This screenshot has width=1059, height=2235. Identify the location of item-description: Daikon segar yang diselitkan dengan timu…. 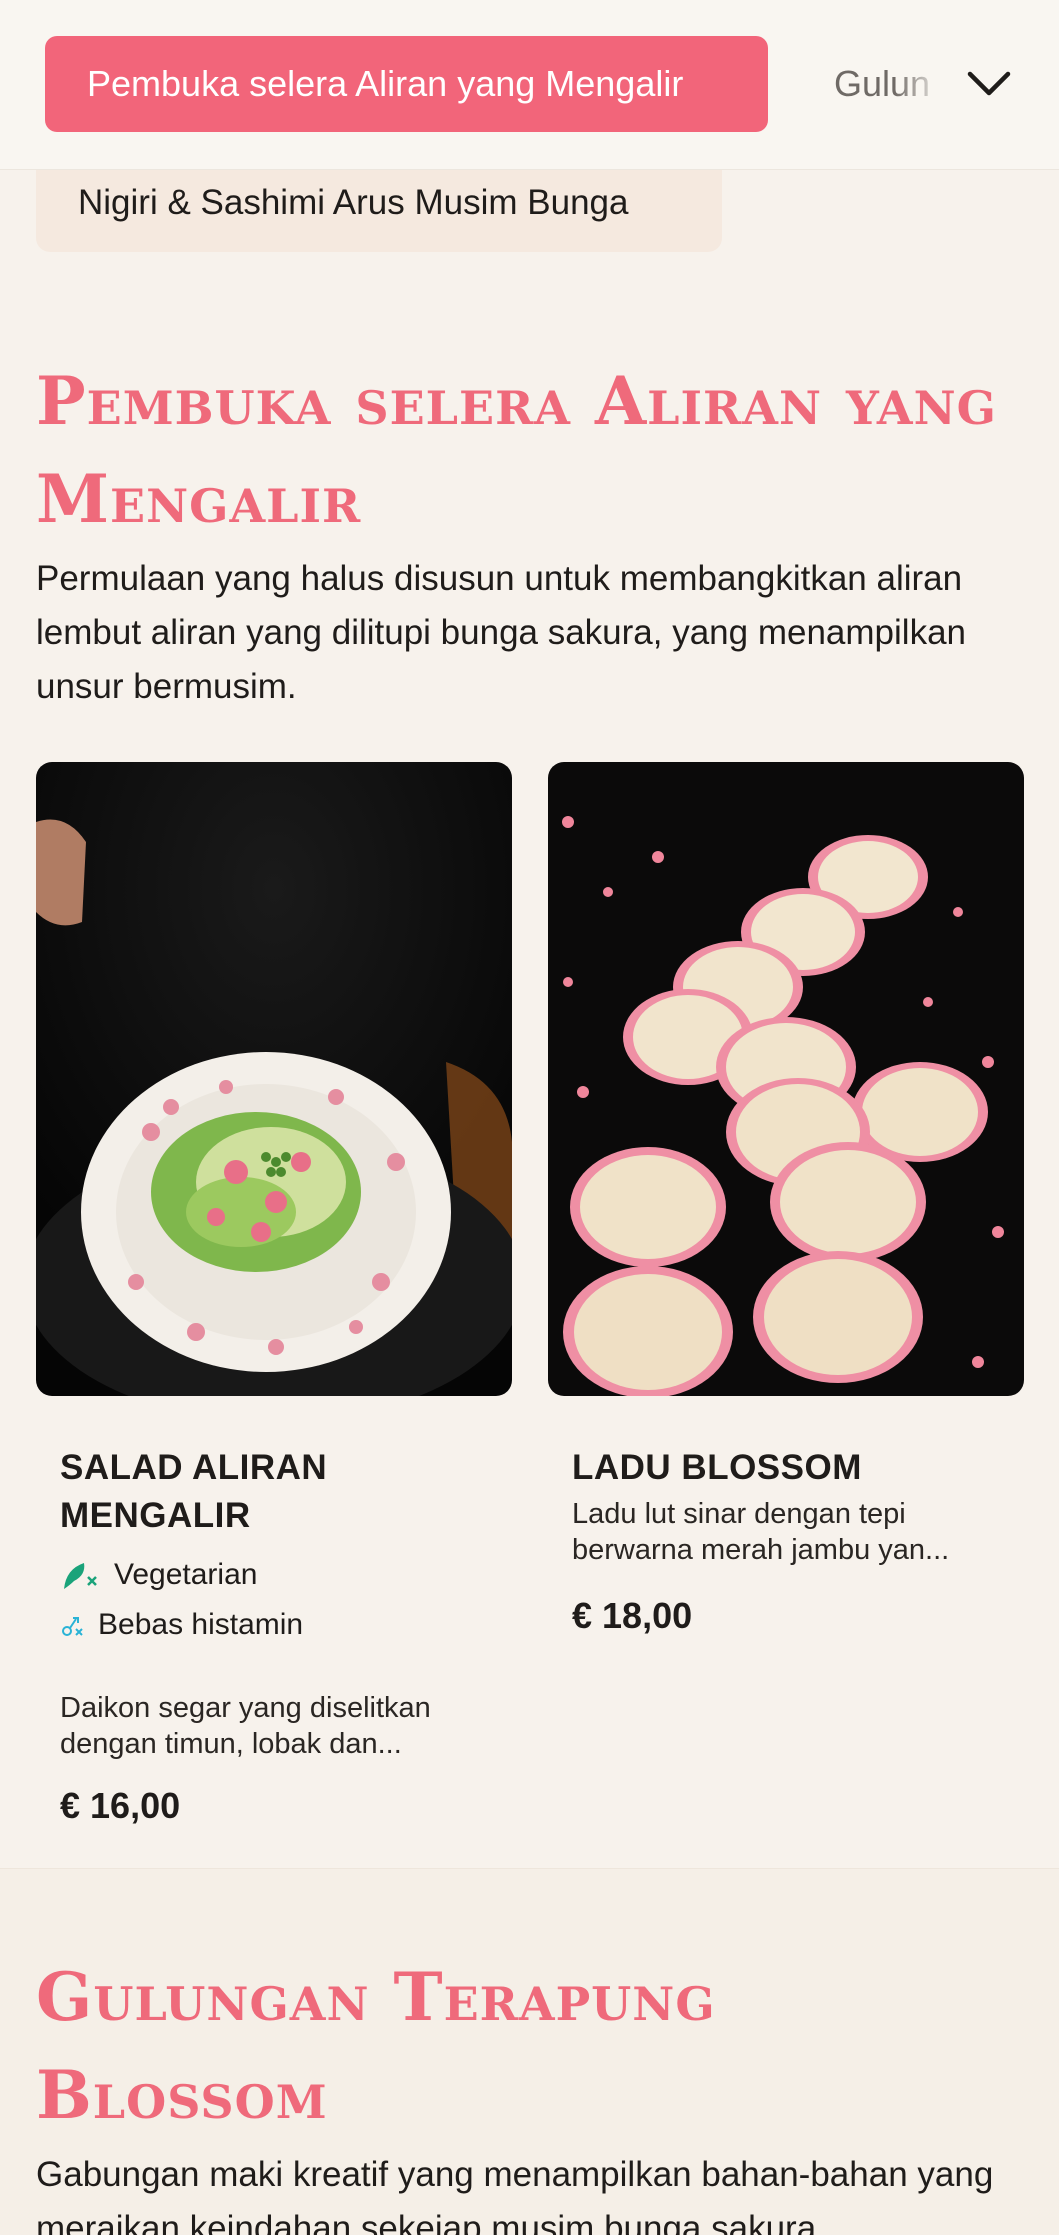
(245, 1726).